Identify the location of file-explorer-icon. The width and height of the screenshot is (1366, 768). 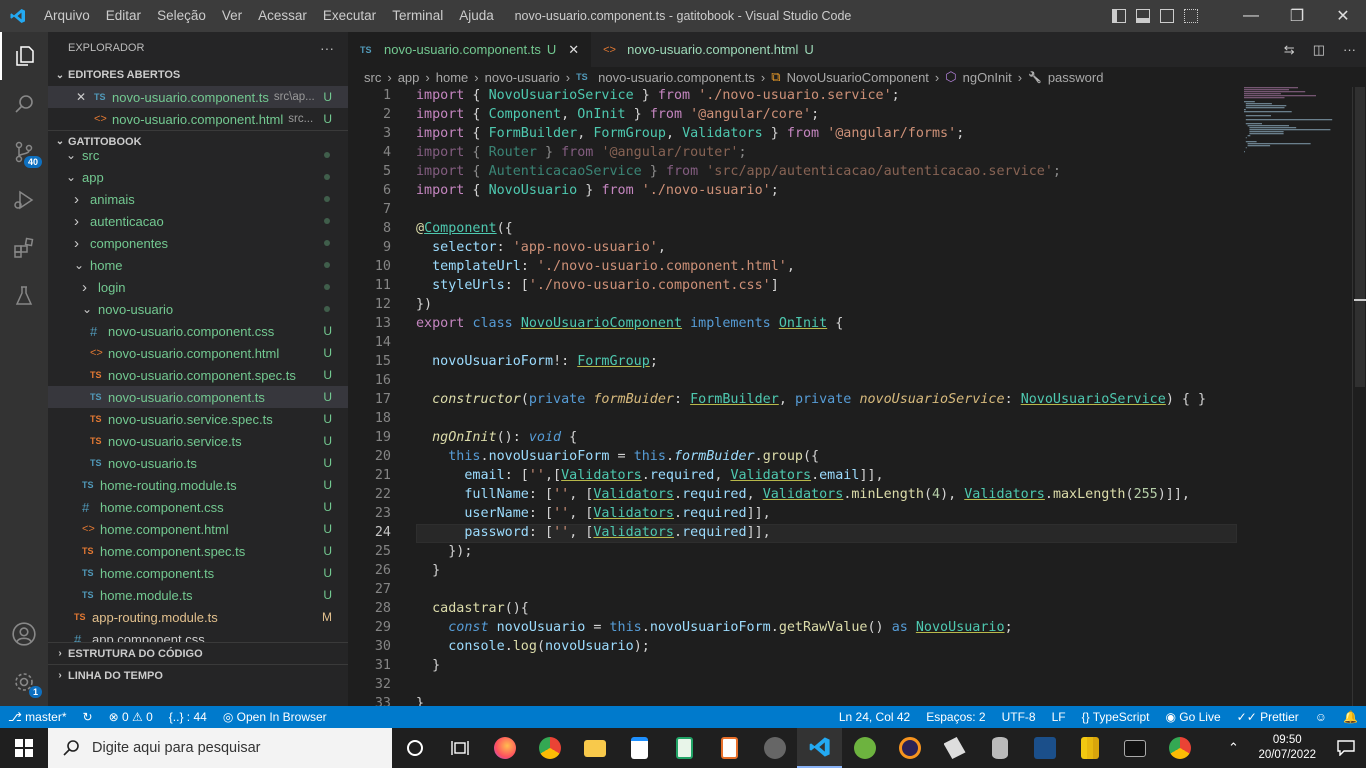
(594, 748).